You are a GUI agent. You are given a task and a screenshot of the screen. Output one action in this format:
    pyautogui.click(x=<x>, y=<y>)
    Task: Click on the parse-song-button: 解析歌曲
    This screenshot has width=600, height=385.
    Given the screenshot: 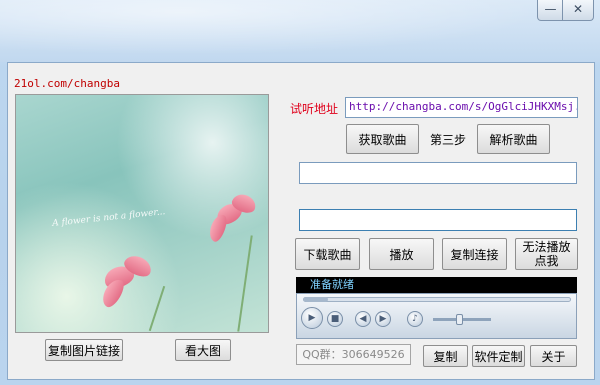 What is the action you would take?
    pyautogui.click(x=513, y=139)
    